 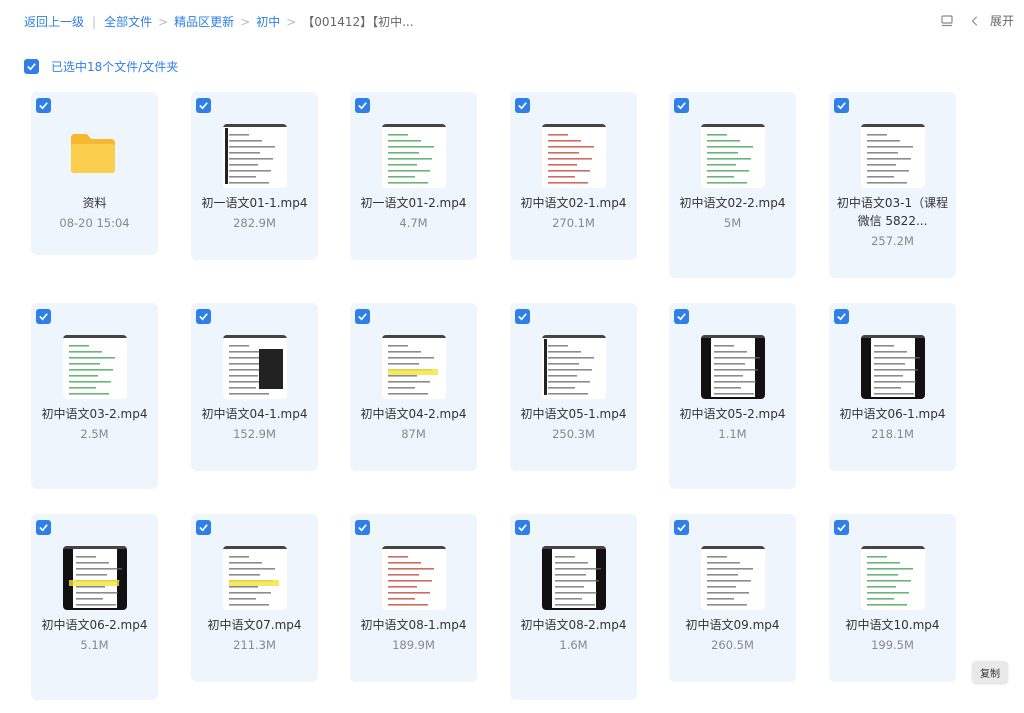 I want to click on back-link: 返回上一级, so click(x=54, y=21).